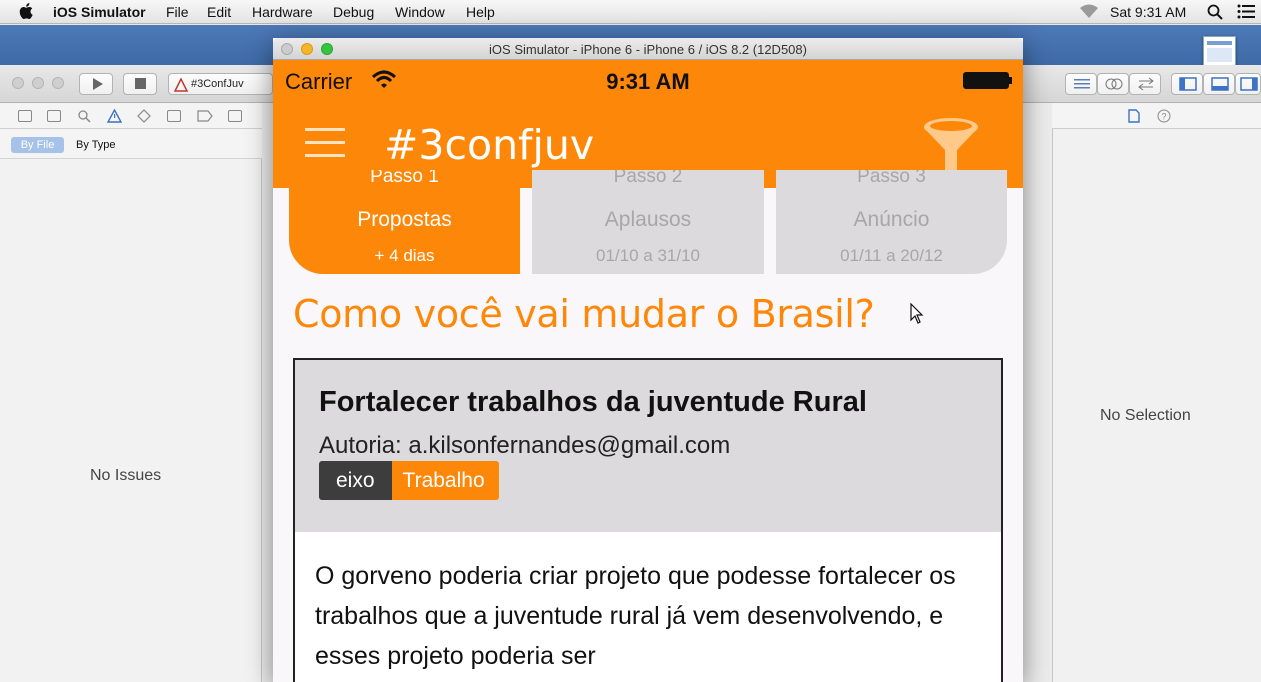 This screenshot has width=1261, height=682. I want to click on file-inspector-icon, so click(1134, 116).